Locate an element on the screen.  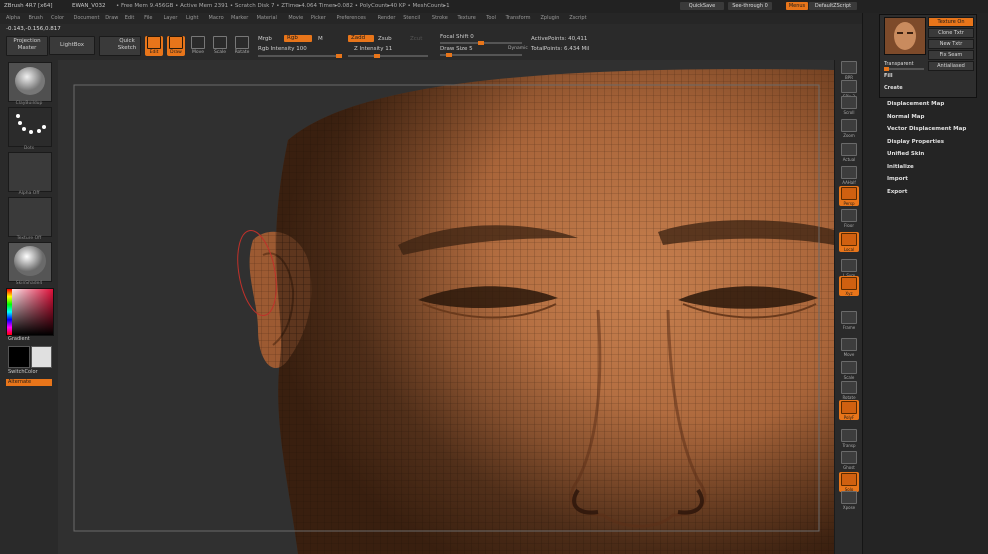
menu-tool: Tool is located at coordinates (491, 18).